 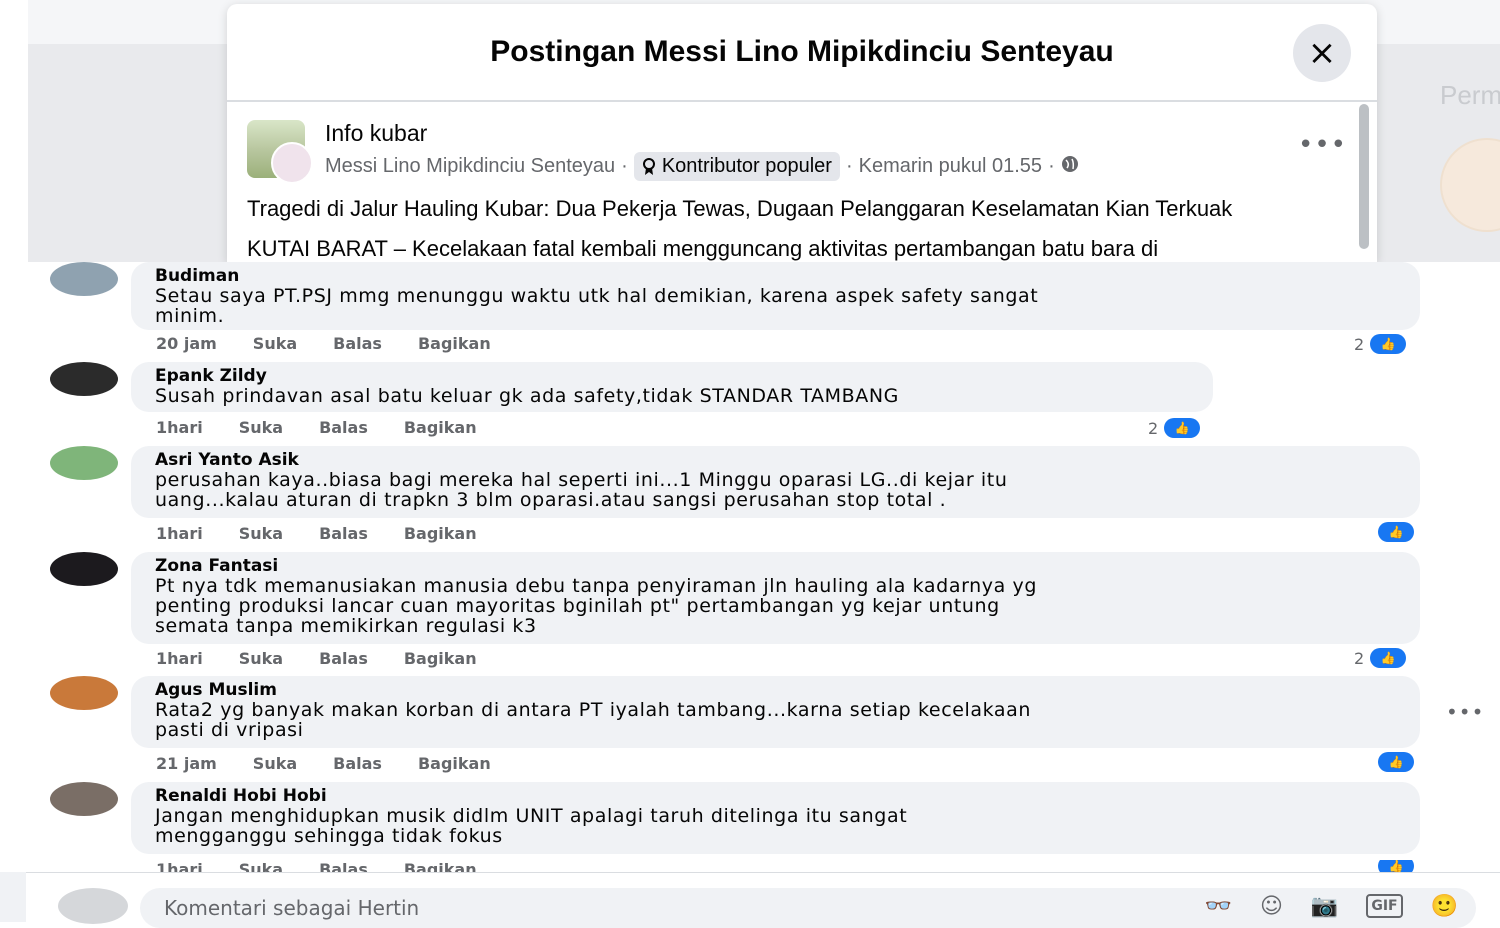 What do you see at coordinates (775, 460) in the screenshot?
I see `commenter-name: Asri Yanto Asik` at bounding box center [775, 460].